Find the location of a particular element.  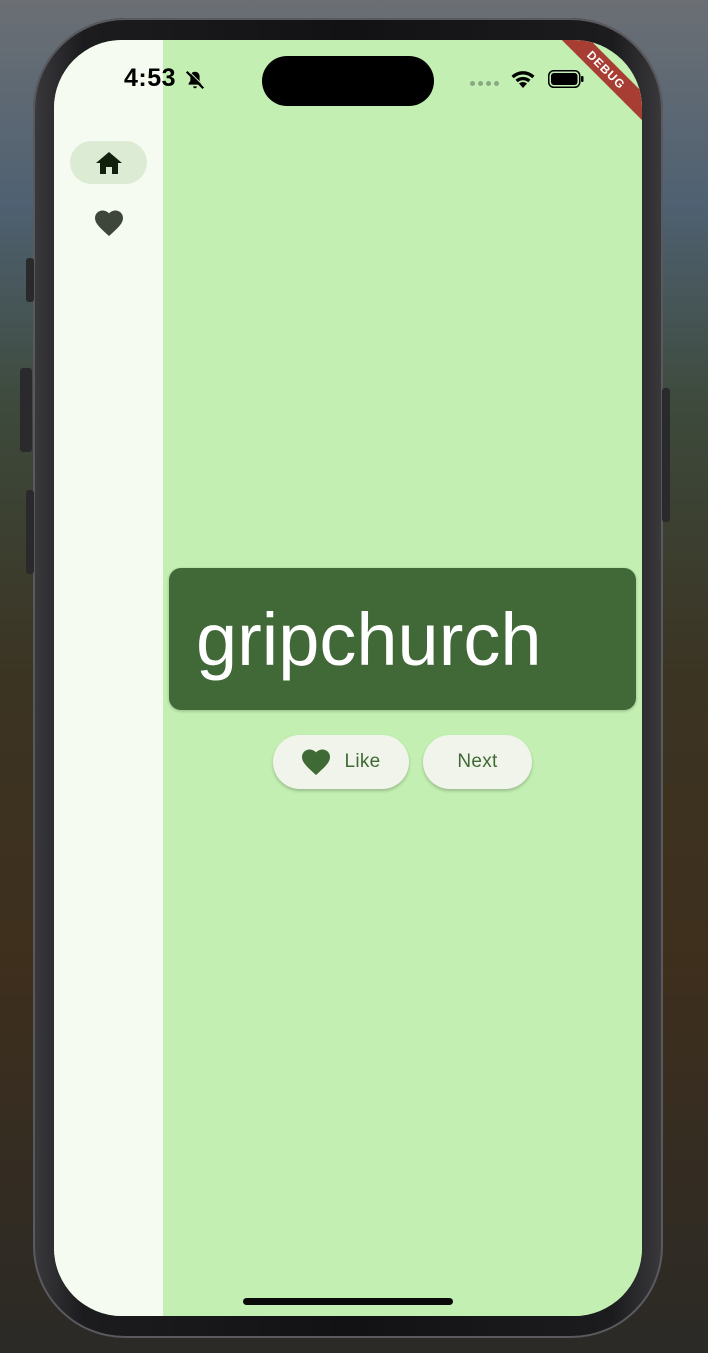

status-time: 4:53 is located at coordinates (150, 78).